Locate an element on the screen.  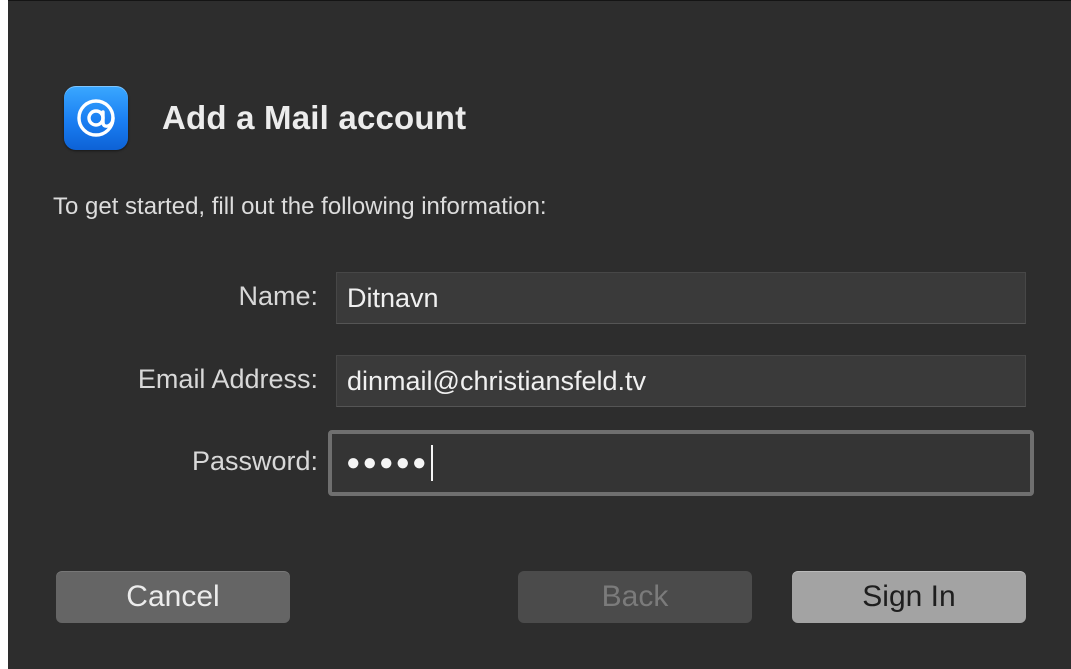
password-content: ●●●●● is located at coordinates (390, 463).